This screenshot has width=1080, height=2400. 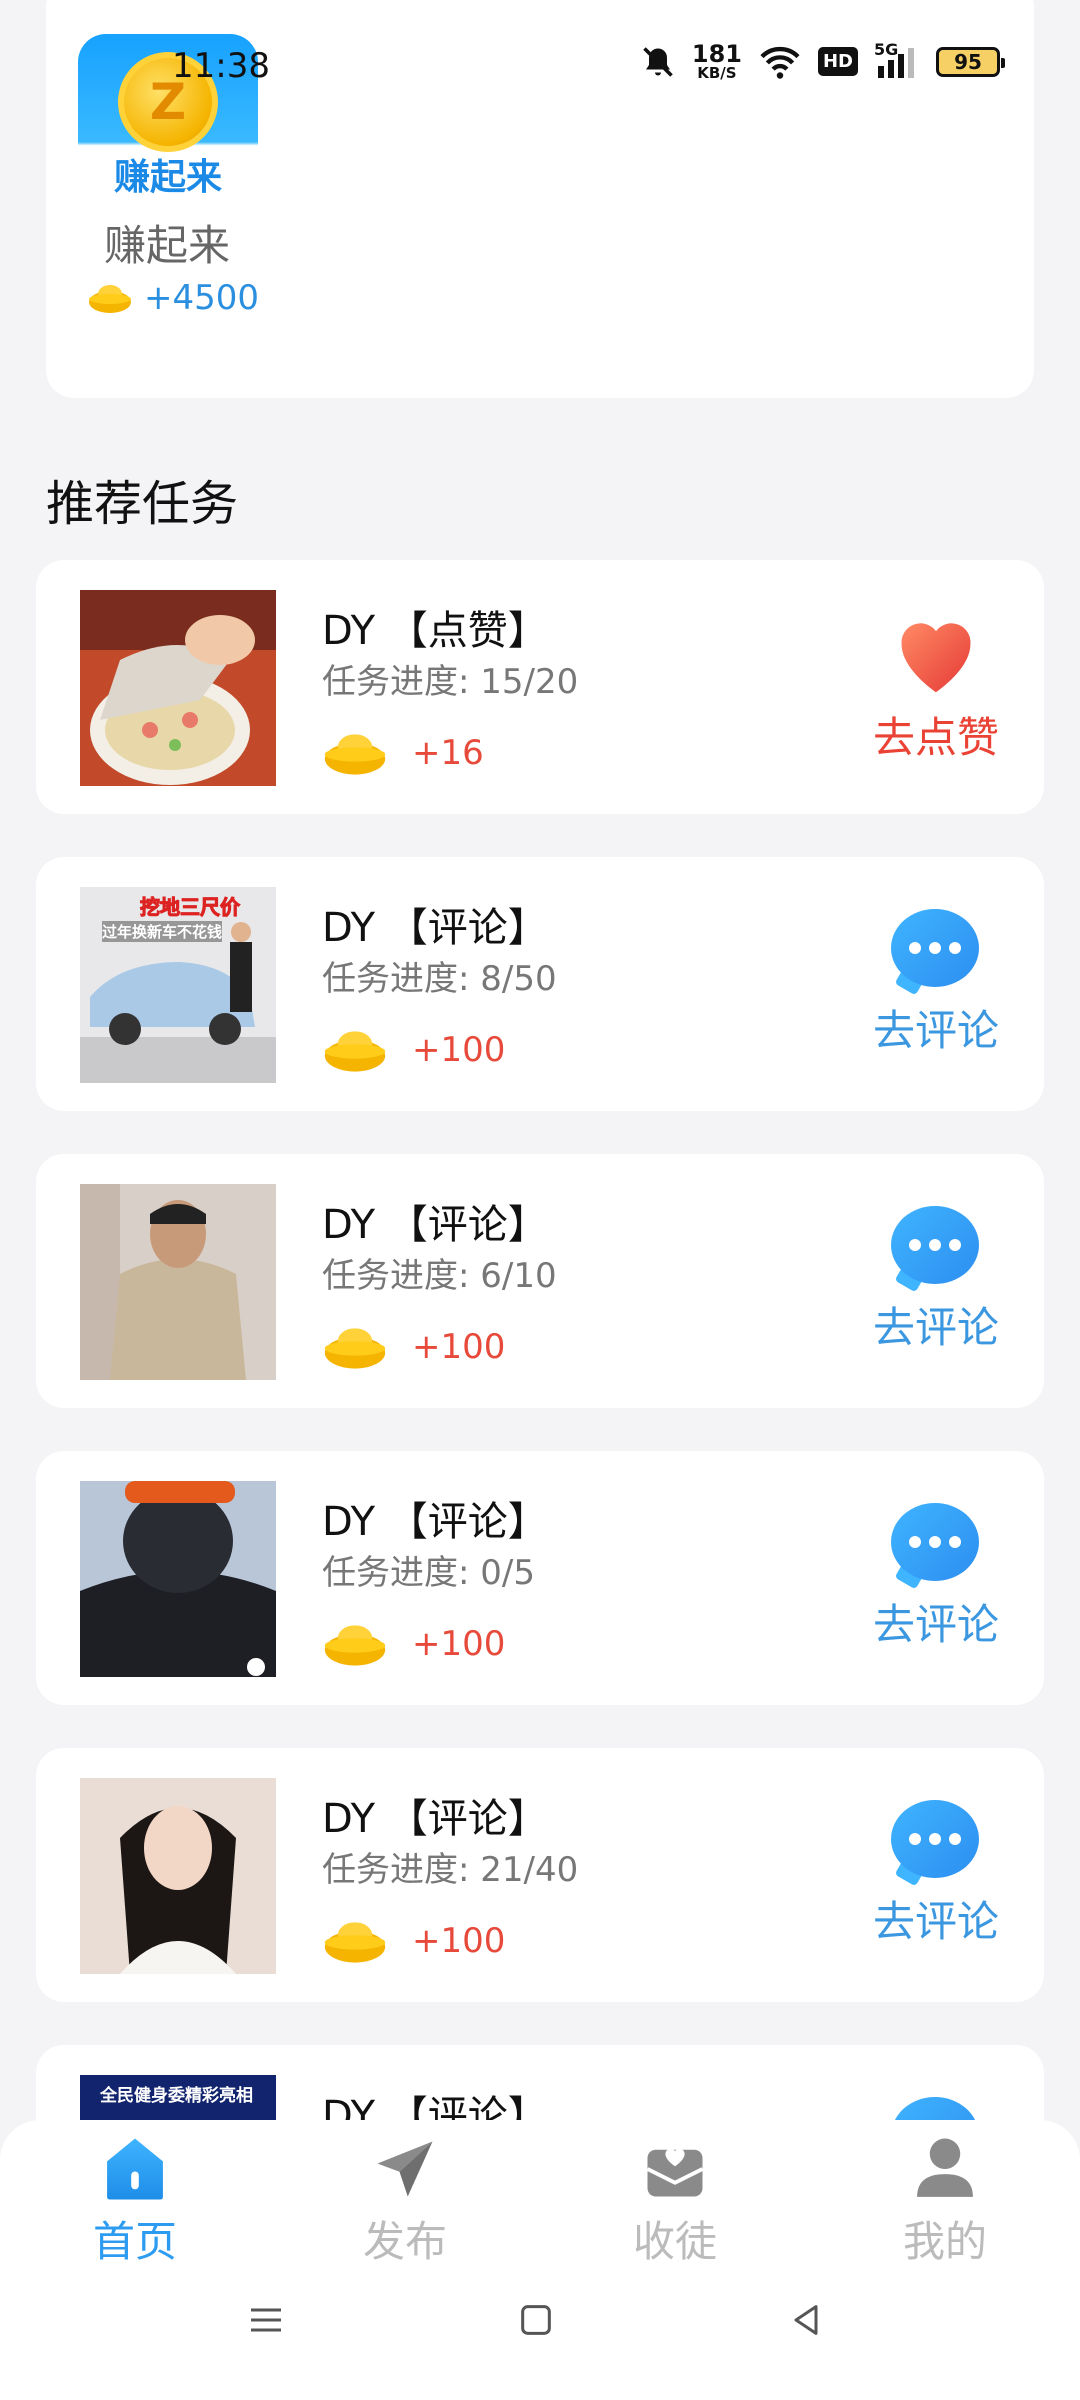 What do you see at coordinates (405, 2202) in the screenshot?
I see `nav-publish: 发布` at bounding box center [405, 2202].